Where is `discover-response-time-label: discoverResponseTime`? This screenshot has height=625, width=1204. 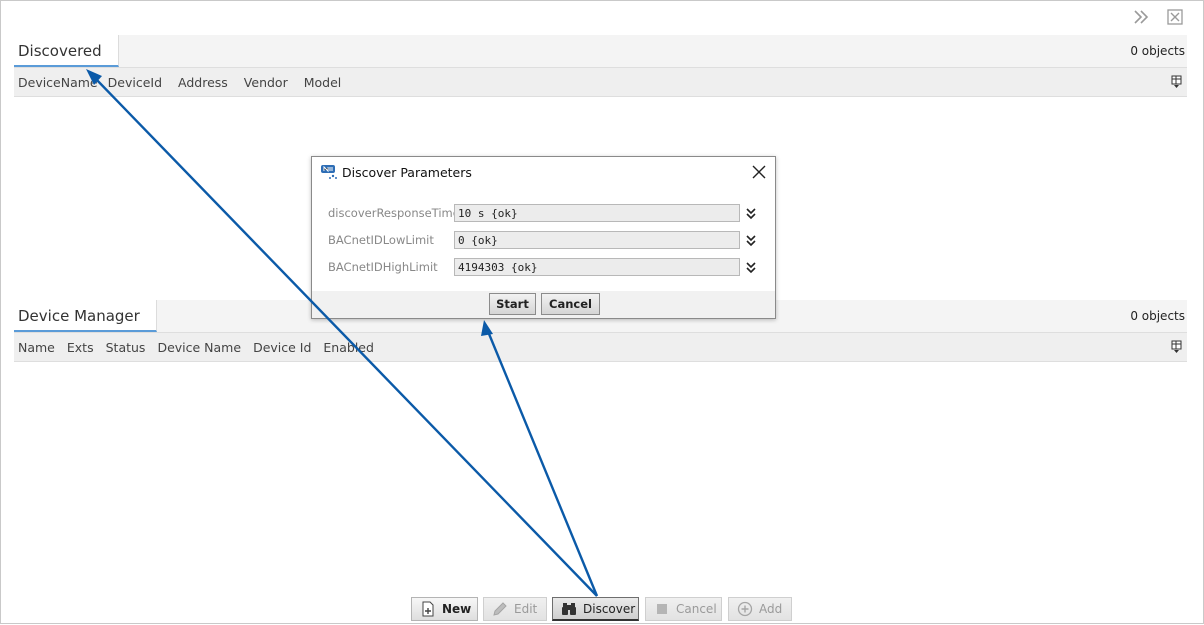 discover-response-time-label: discoverResponseTime is located at coordinates (394, 213).